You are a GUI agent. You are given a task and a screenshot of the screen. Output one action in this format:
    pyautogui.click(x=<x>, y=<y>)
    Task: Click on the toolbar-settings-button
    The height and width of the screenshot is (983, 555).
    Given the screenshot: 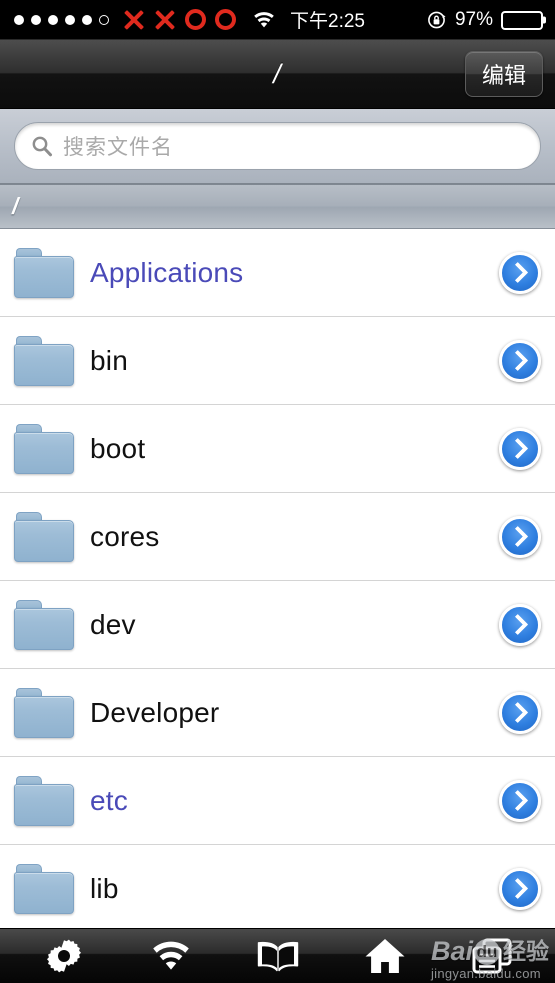 What is the action you would take?
    pyautogui.click(x=64, y=956)
    